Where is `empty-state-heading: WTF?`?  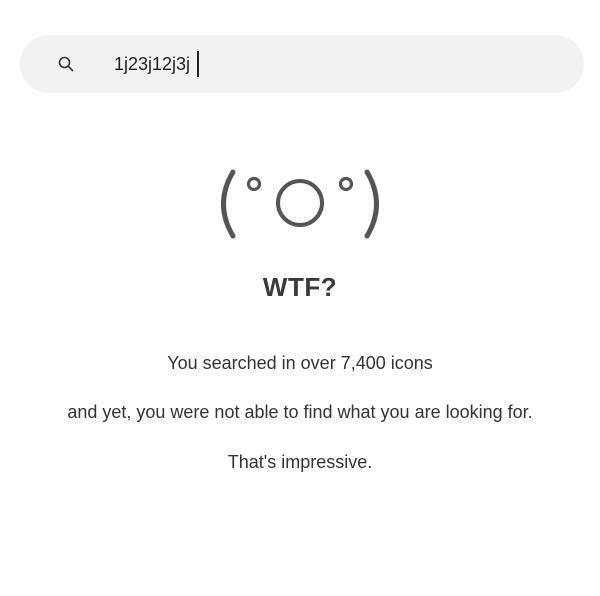 empty-state-heading: WTF? is located at coordinates (300, 287).